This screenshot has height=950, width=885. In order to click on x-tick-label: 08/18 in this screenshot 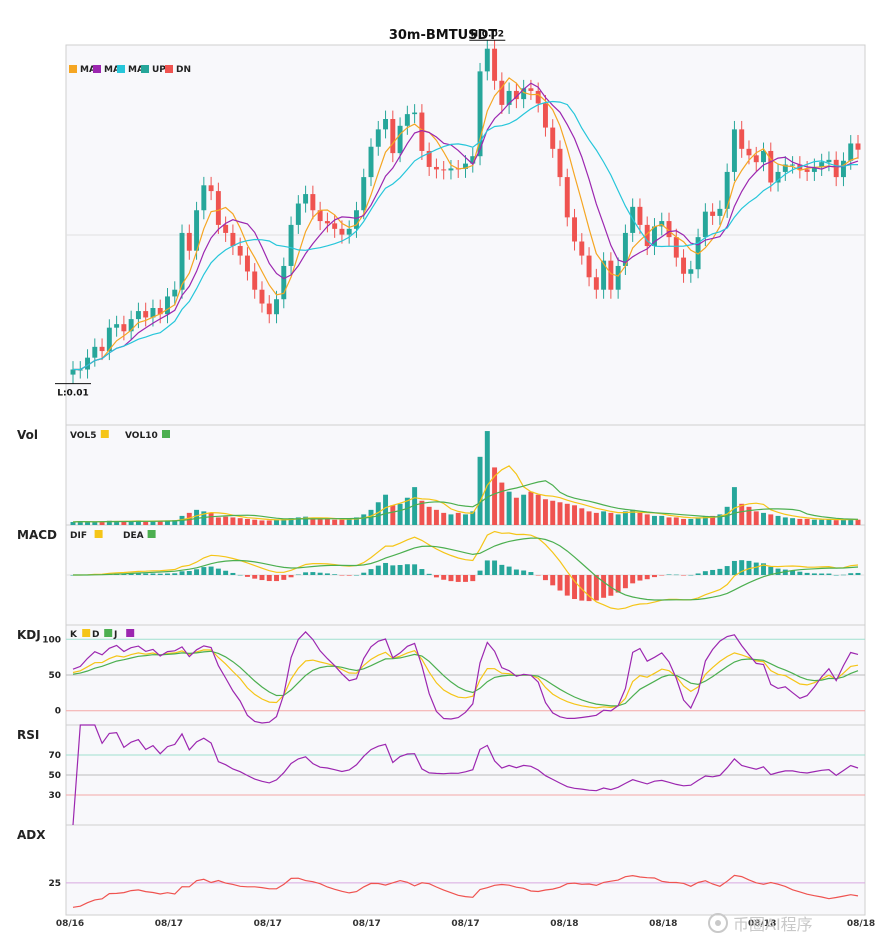, I will do `click(861, 924)`.